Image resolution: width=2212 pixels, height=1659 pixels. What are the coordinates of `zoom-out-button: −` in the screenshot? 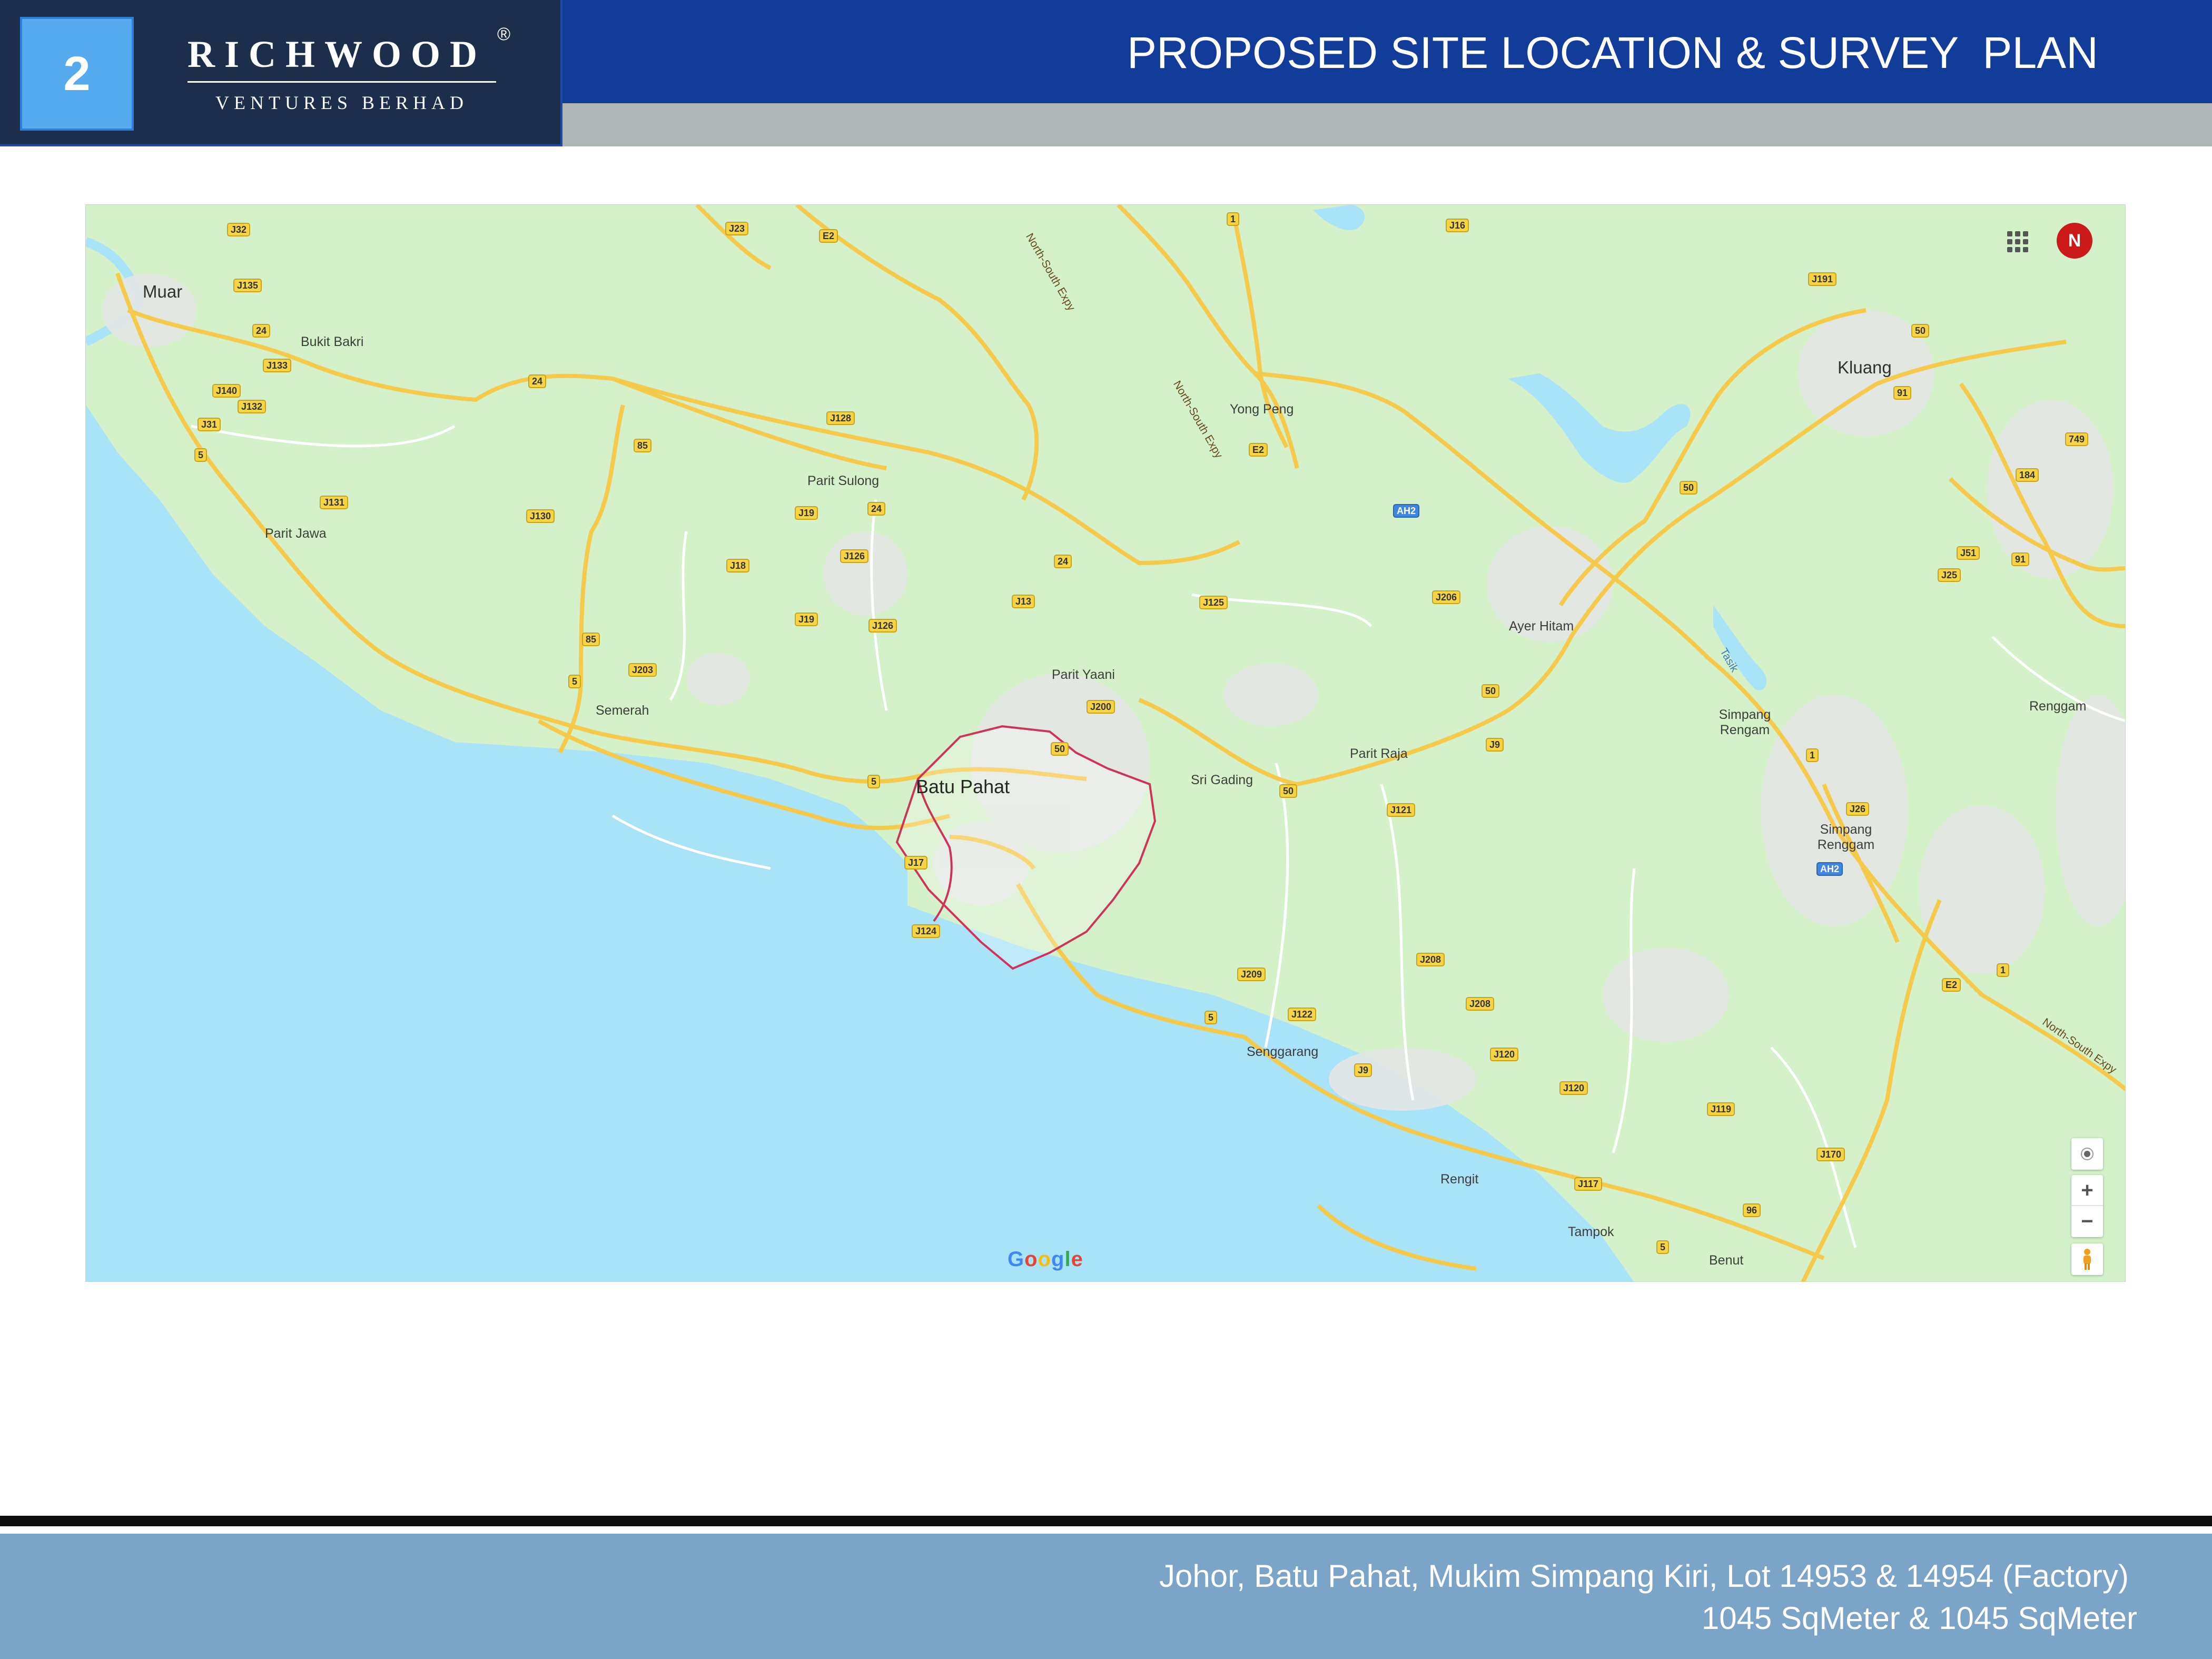 It's located at (2087, 1221).